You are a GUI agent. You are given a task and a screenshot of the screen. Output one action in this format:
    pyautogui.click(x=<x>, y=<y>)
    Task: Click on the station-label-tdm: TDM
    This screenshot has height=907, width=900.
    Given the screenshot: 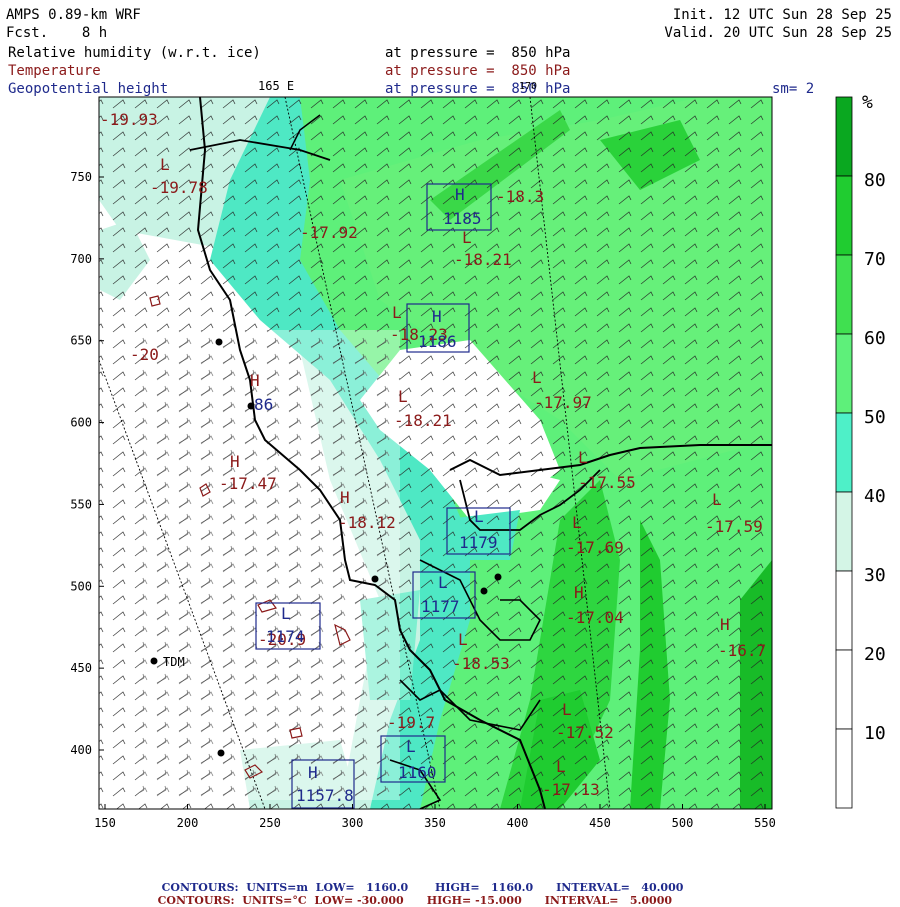 What is the action you would take?
    pyautogui.click(x=174, y=662)
    